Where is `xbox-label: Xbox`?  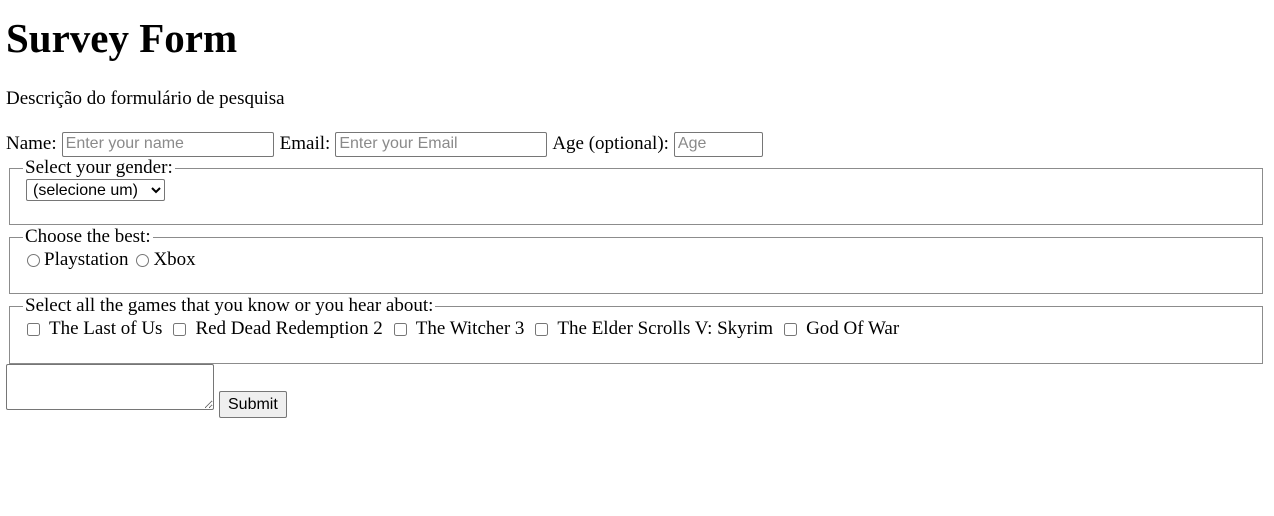
xbox-label: Xbox is located at coordinates (174, 259).